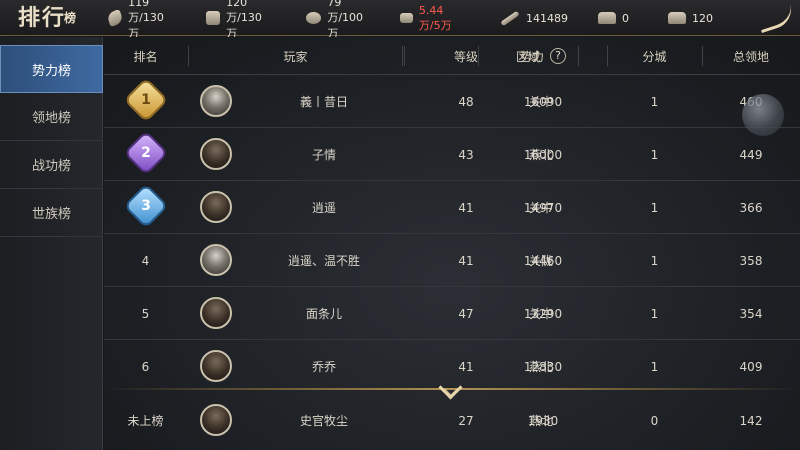  I want to click on table-header: 排名 玩家 等级 区域 势力 ? 分城 总领地, so click(452, 56).